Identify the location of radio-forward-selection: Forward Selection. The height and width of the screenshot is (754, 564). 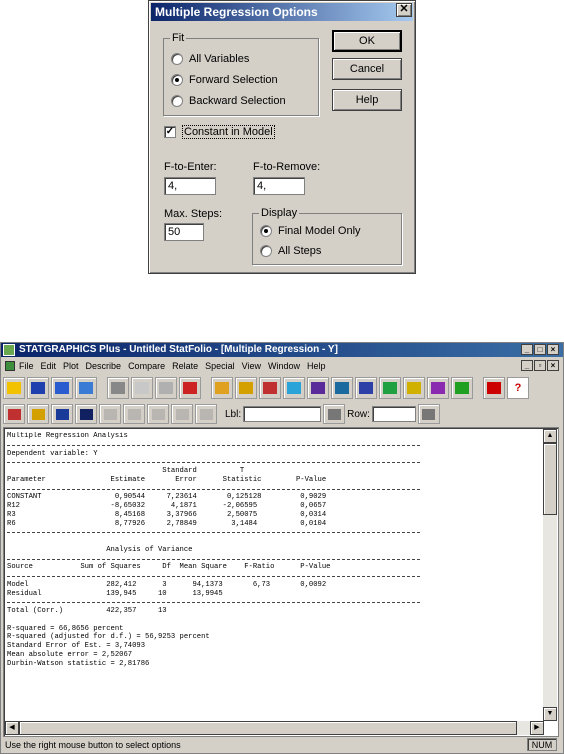
(224, 80).